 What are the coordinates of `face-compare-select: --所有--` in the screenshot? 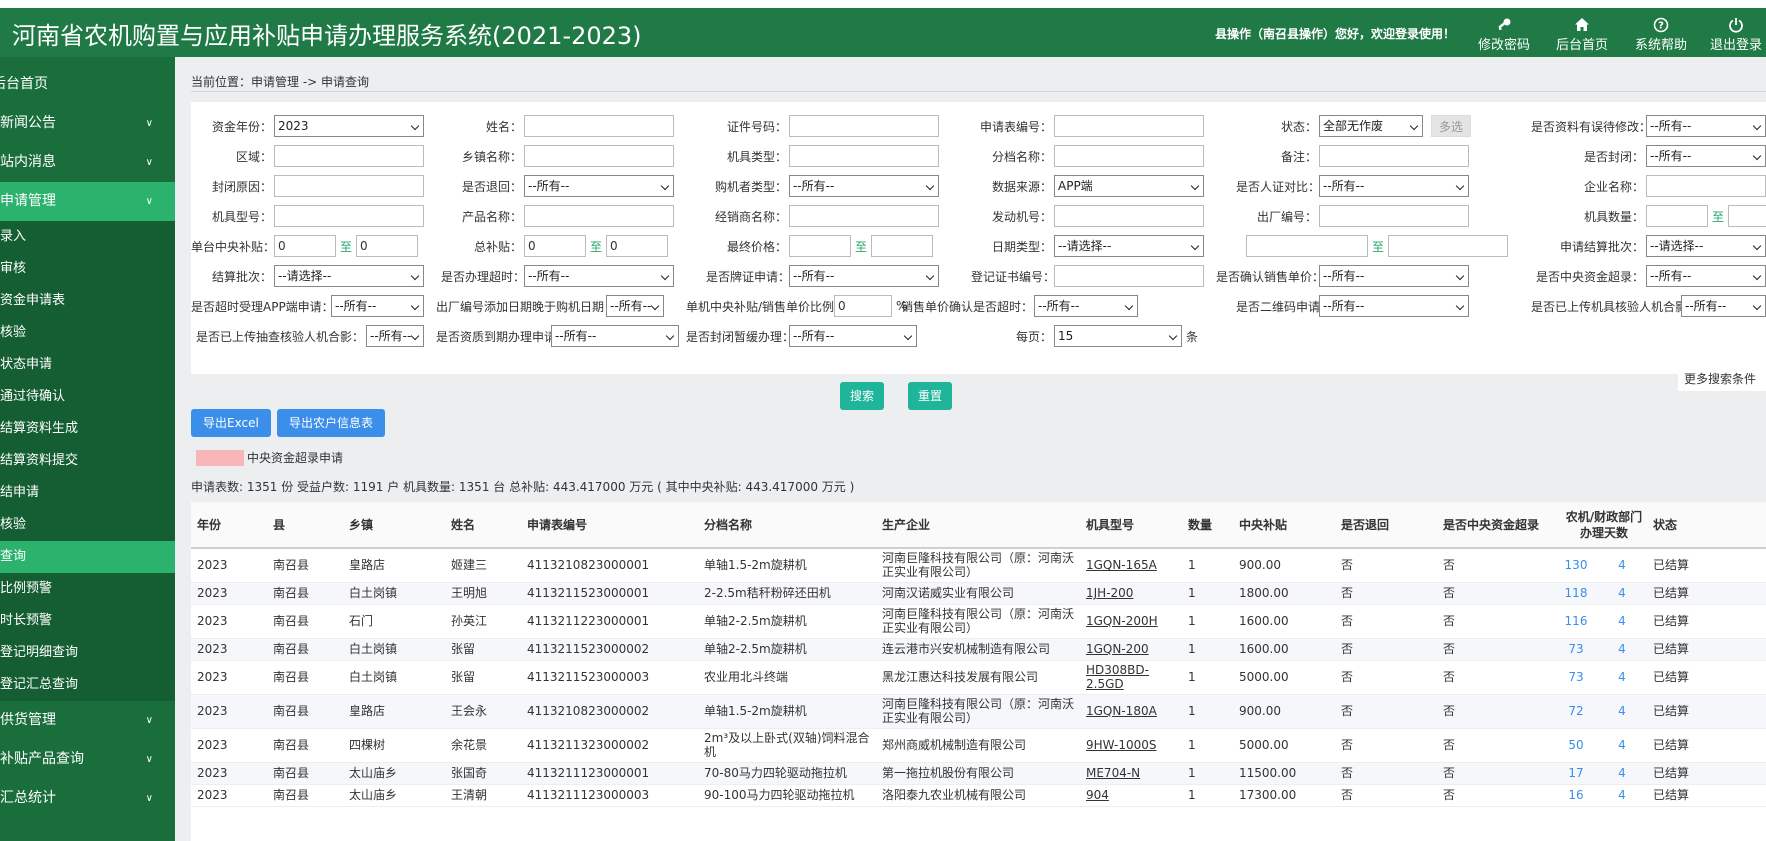 It's located at (1394, 186).